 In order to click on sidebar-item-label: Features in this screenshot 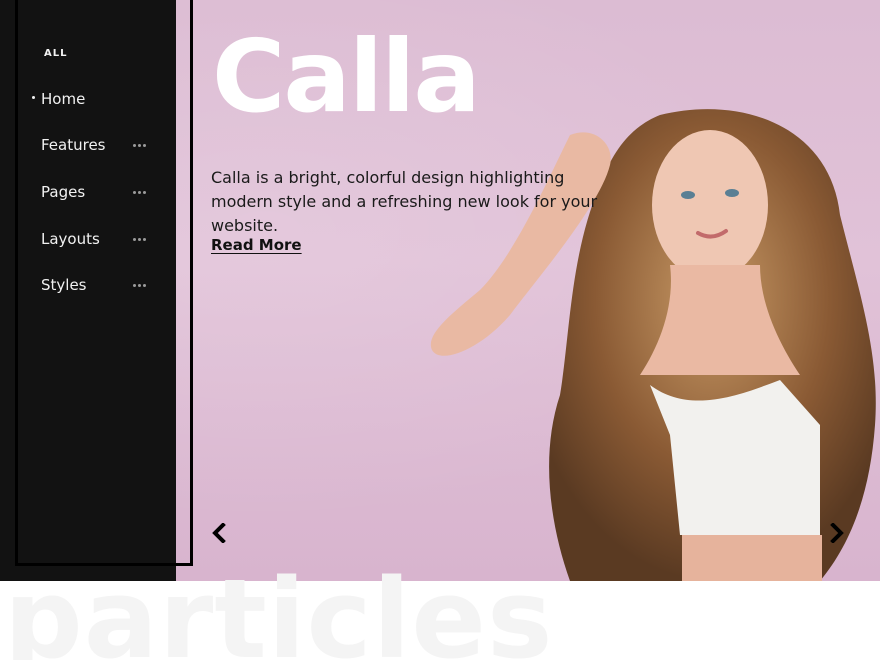, I will do `click(73, 145)`.